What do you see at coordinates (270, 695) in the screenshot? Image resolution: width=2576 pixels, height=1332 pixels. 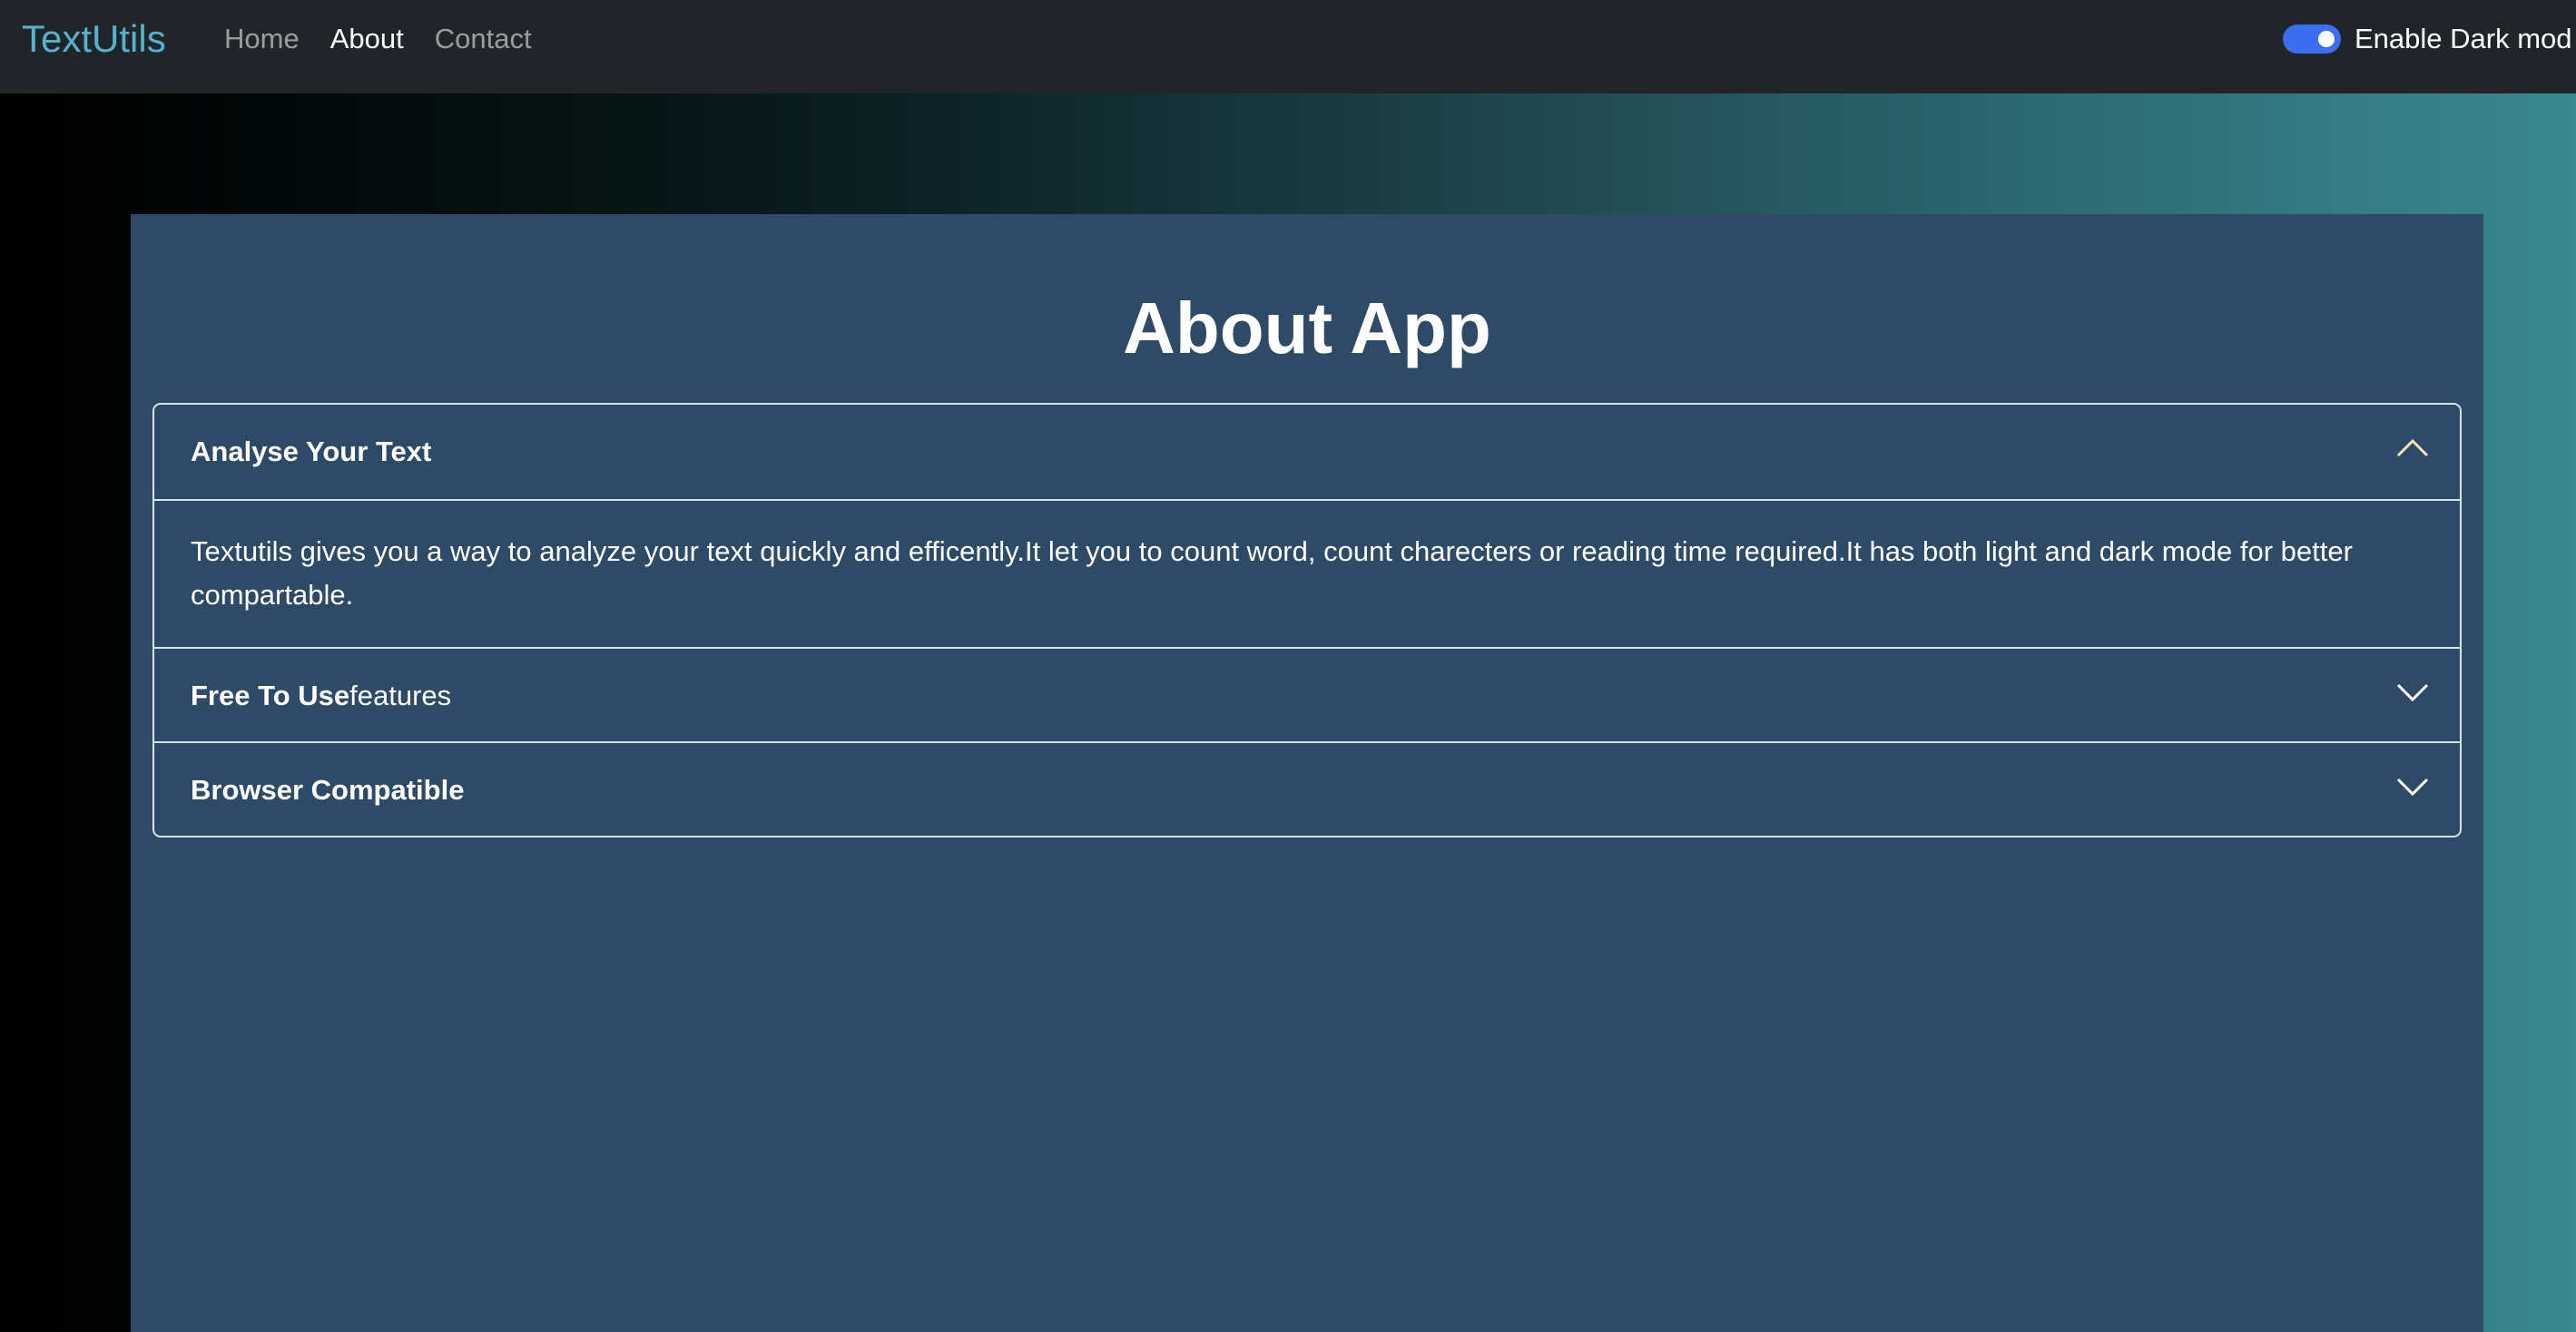 I see `accordion-heading: Free To Use` at bounding box center [270, 695].